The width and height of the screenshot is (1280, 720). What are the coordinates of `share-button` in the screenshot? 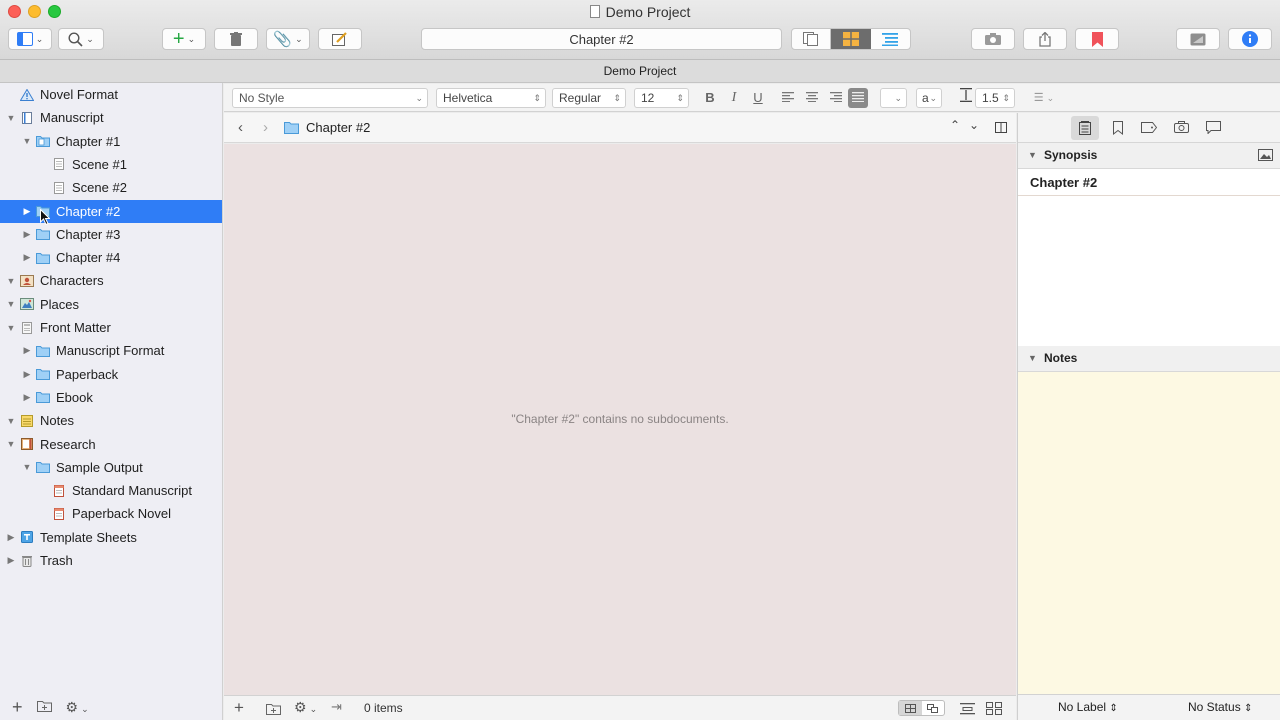 It's located at (1045, 39).